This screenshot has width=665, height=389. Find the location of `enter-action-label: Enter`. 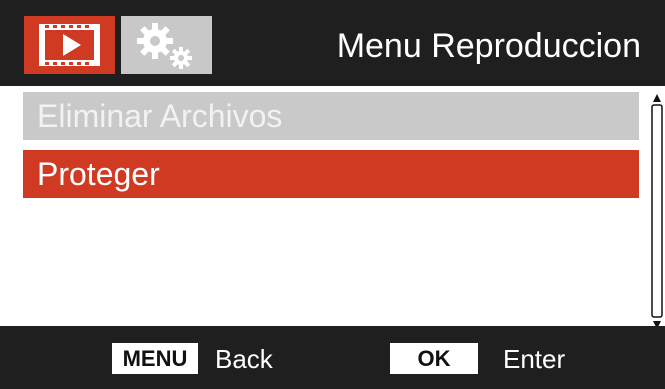

enter-action-label: Enter is located at coordinates (534, 359).